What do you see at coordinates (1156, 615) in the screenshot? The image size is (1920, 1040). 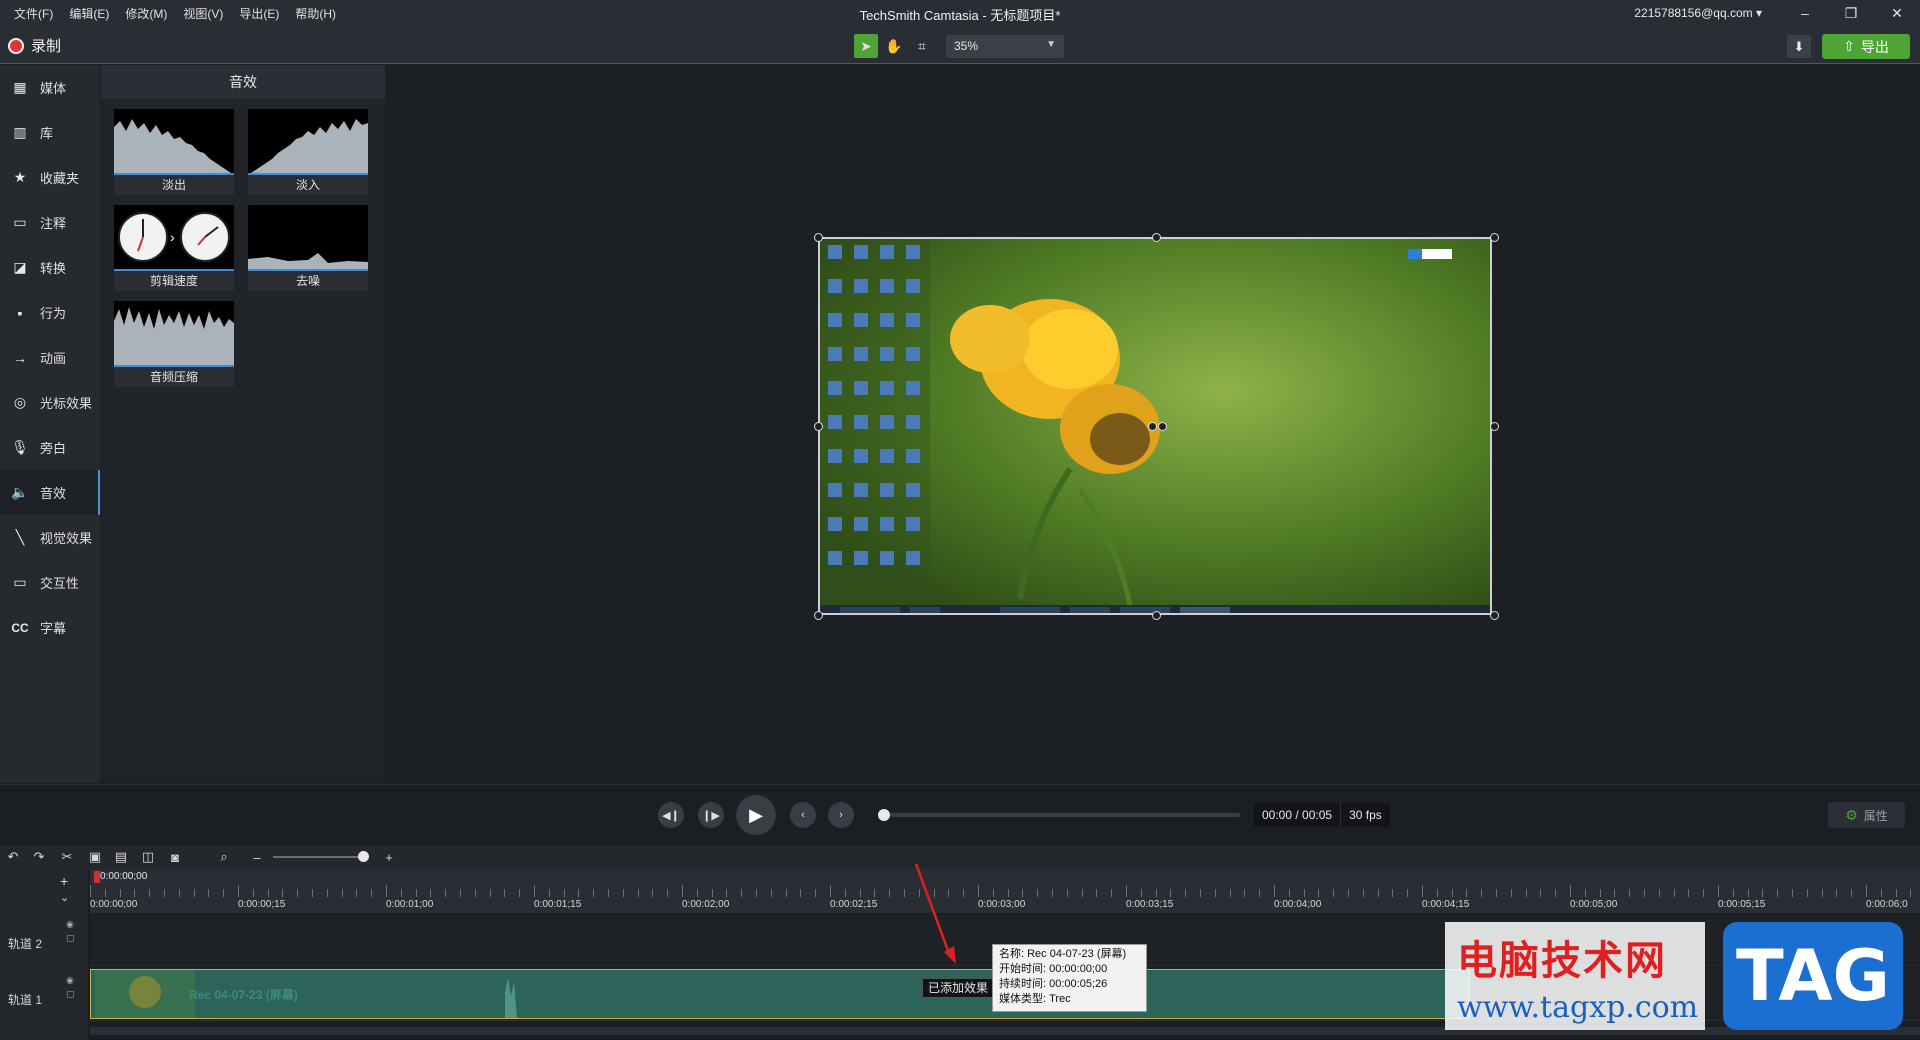 I see `resize-handle-bottom` at bounding box center [1156, 615].